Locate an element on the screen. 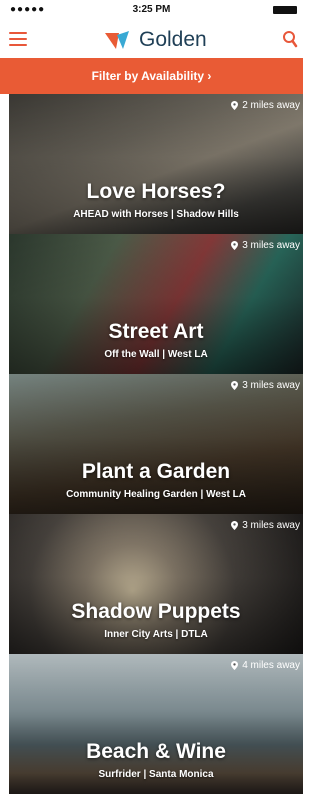  brand: Golden is located at coordinates (156, 40).